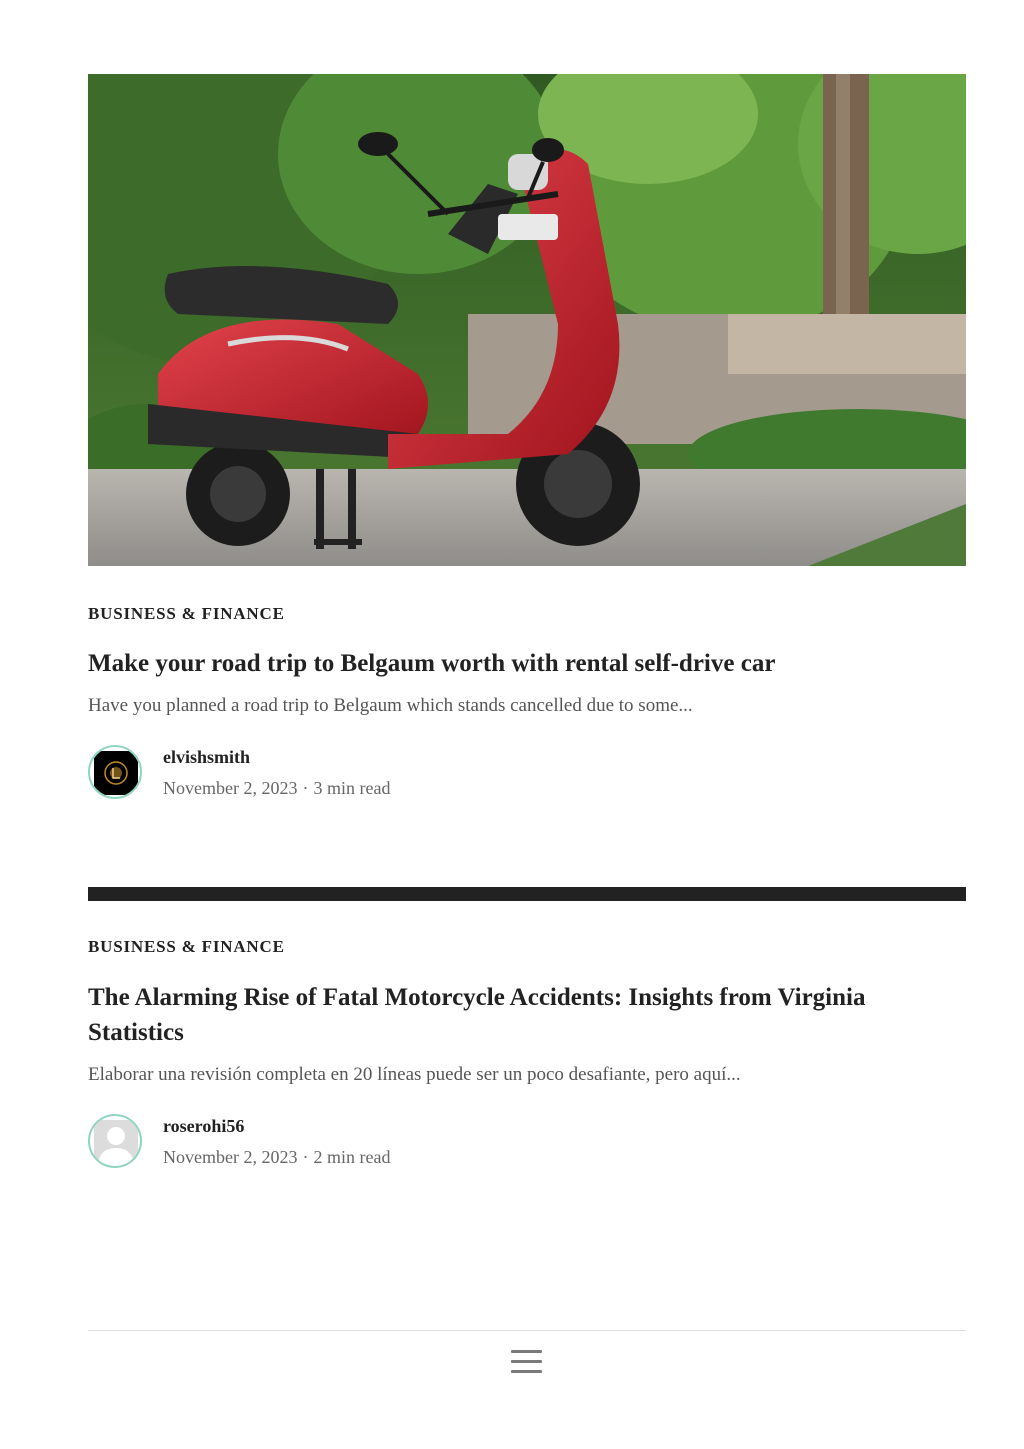  What do you see at coordinates (527, 772) in the screenshot?
I see `post-byline: elvishsmith November 2, 2023 · 3 min read` at bounding box center [527, 772].